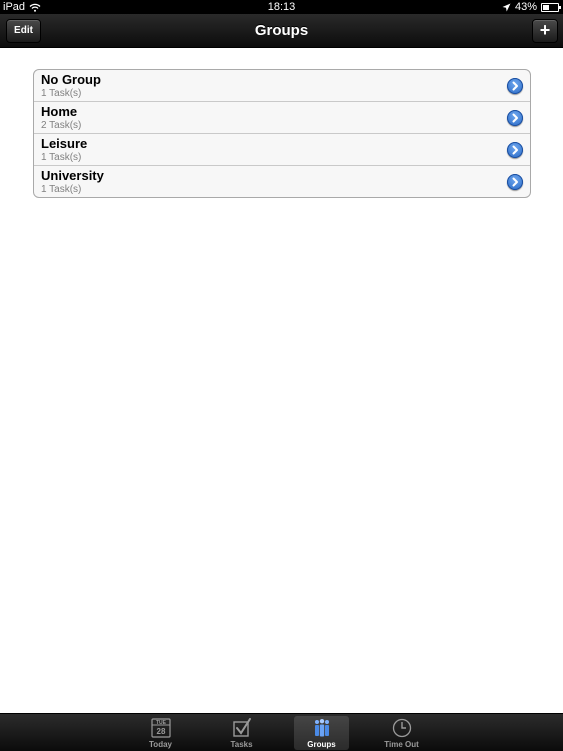  What do you see at coordinates (525, 7) in the screenshot?
I see `battery-percent: 43%` at bounding box center [525, 7].